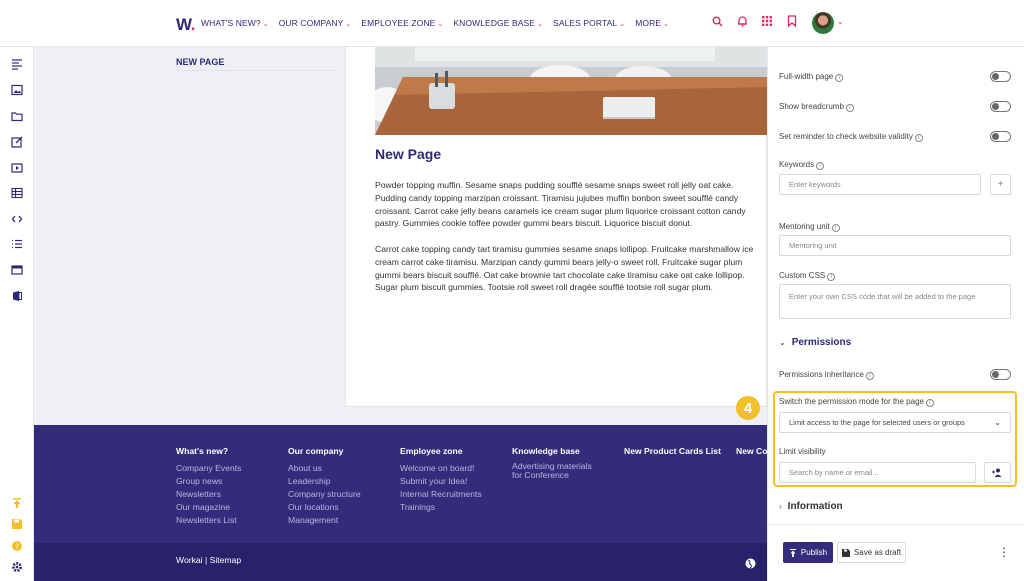  I want to click on hero-image, so click(571, 91).